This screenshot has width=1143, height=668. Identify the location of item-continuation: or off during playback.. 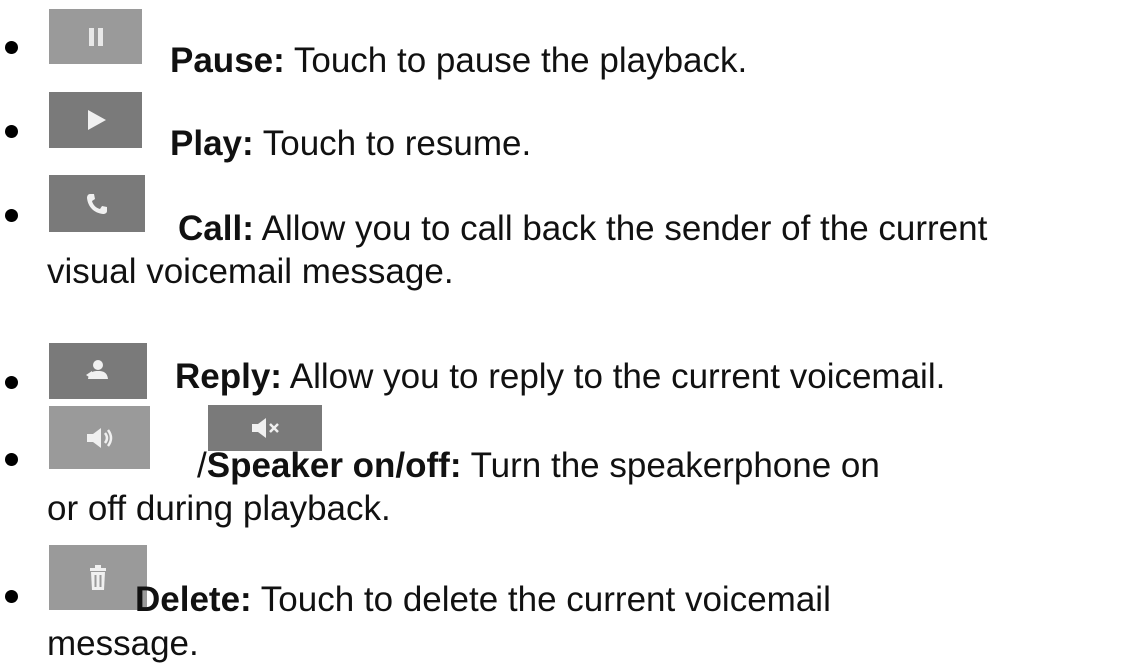
(219, 508).